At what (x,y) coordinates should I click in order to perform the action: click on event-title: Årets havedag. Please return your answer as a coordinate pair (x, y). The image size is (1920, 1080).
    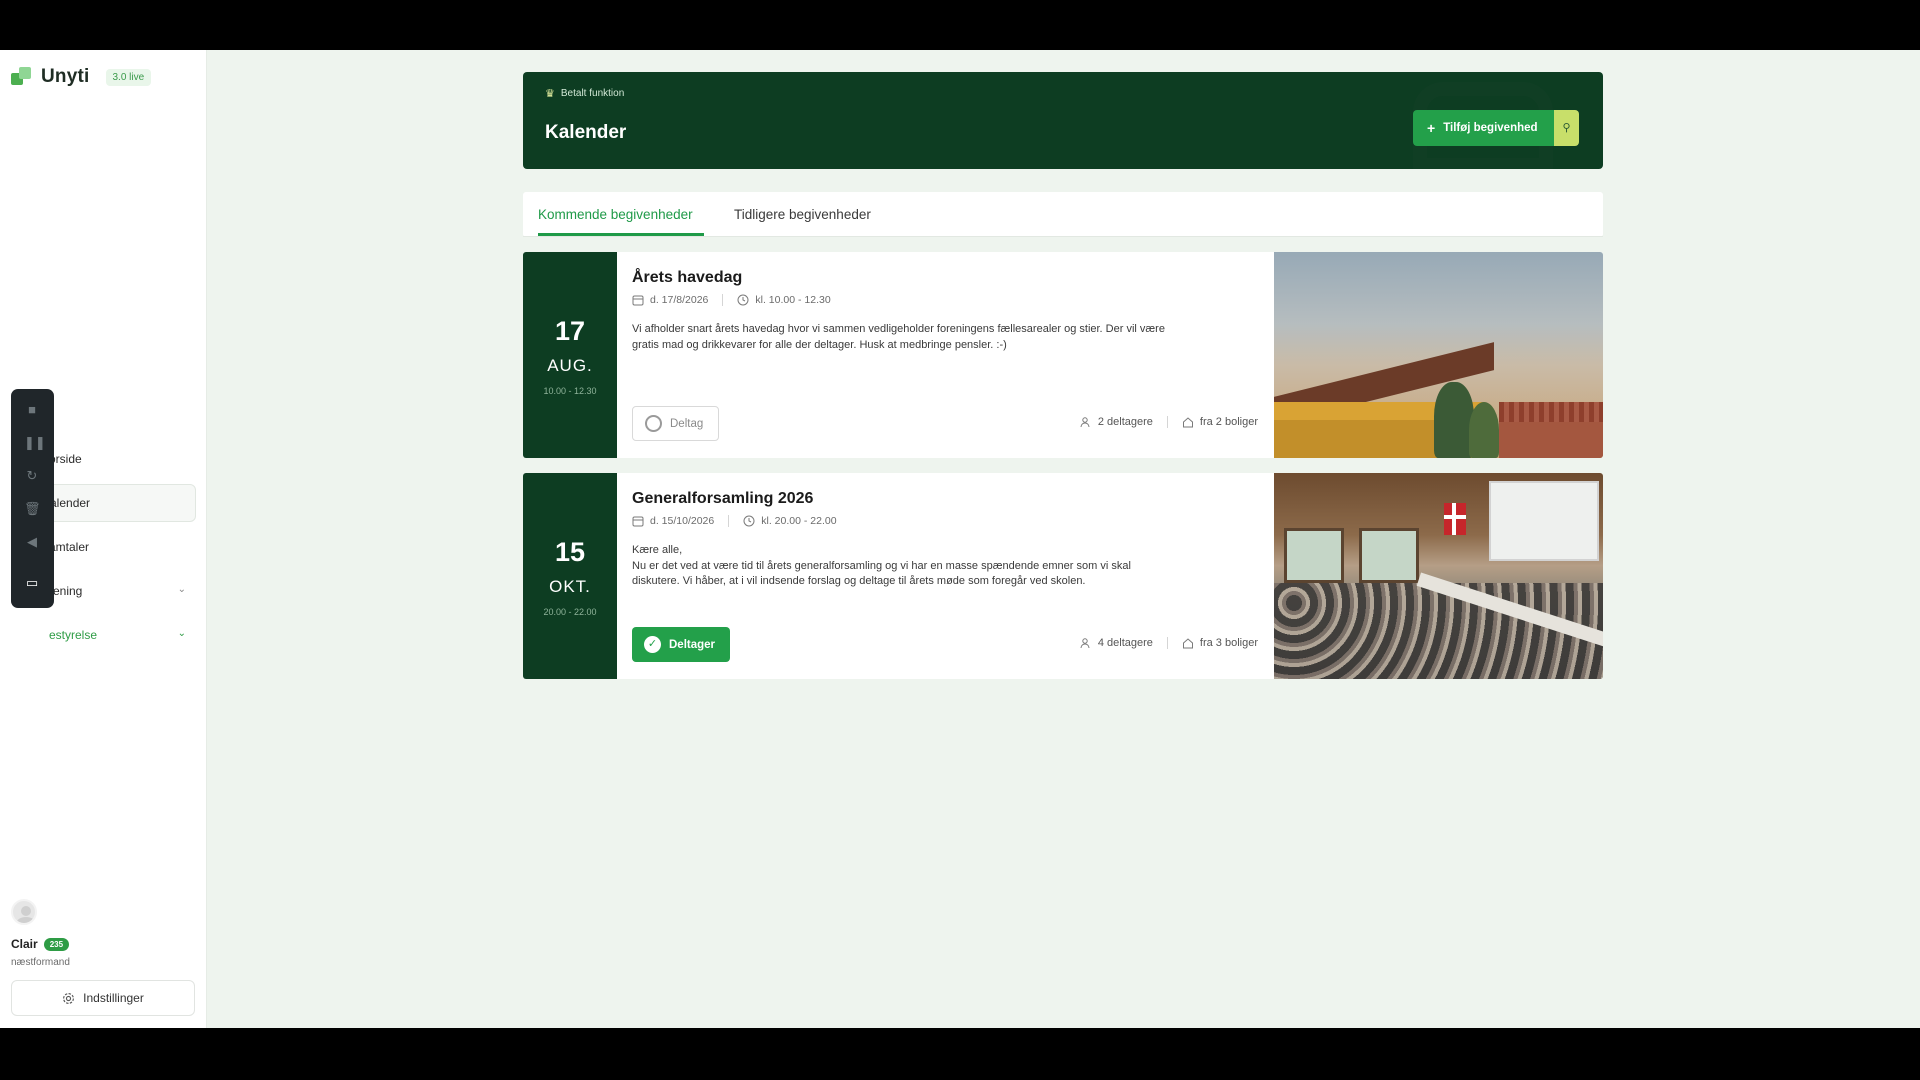
    Looking at the image, I should click on (687, 278).